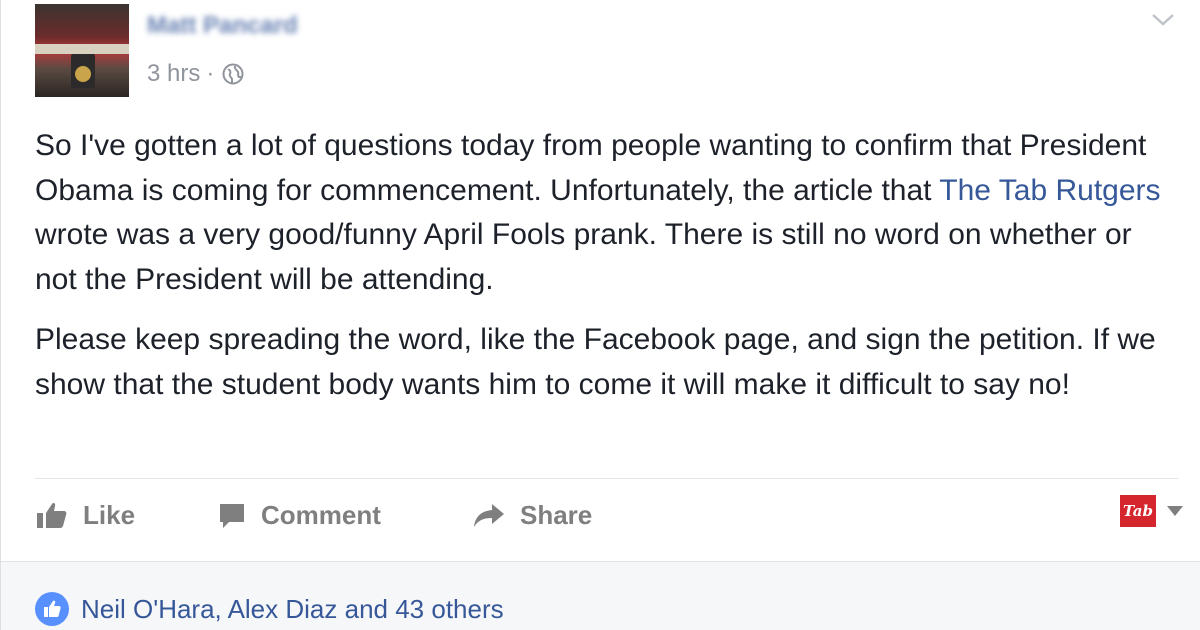 The width and height of the screenshot is (1200, 630). Describe the element at coordinates (489, 515) in the screenshot. I see `share-arrow-icon` at that location.